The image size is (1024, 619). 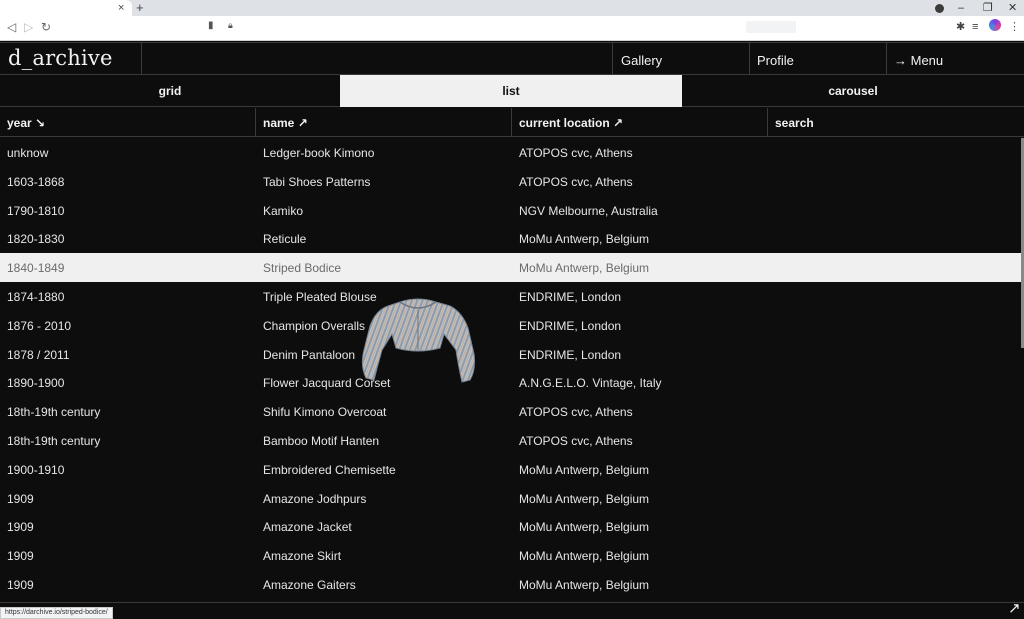 I want to click on restore-button: ❐, so click(x=988, y=8).